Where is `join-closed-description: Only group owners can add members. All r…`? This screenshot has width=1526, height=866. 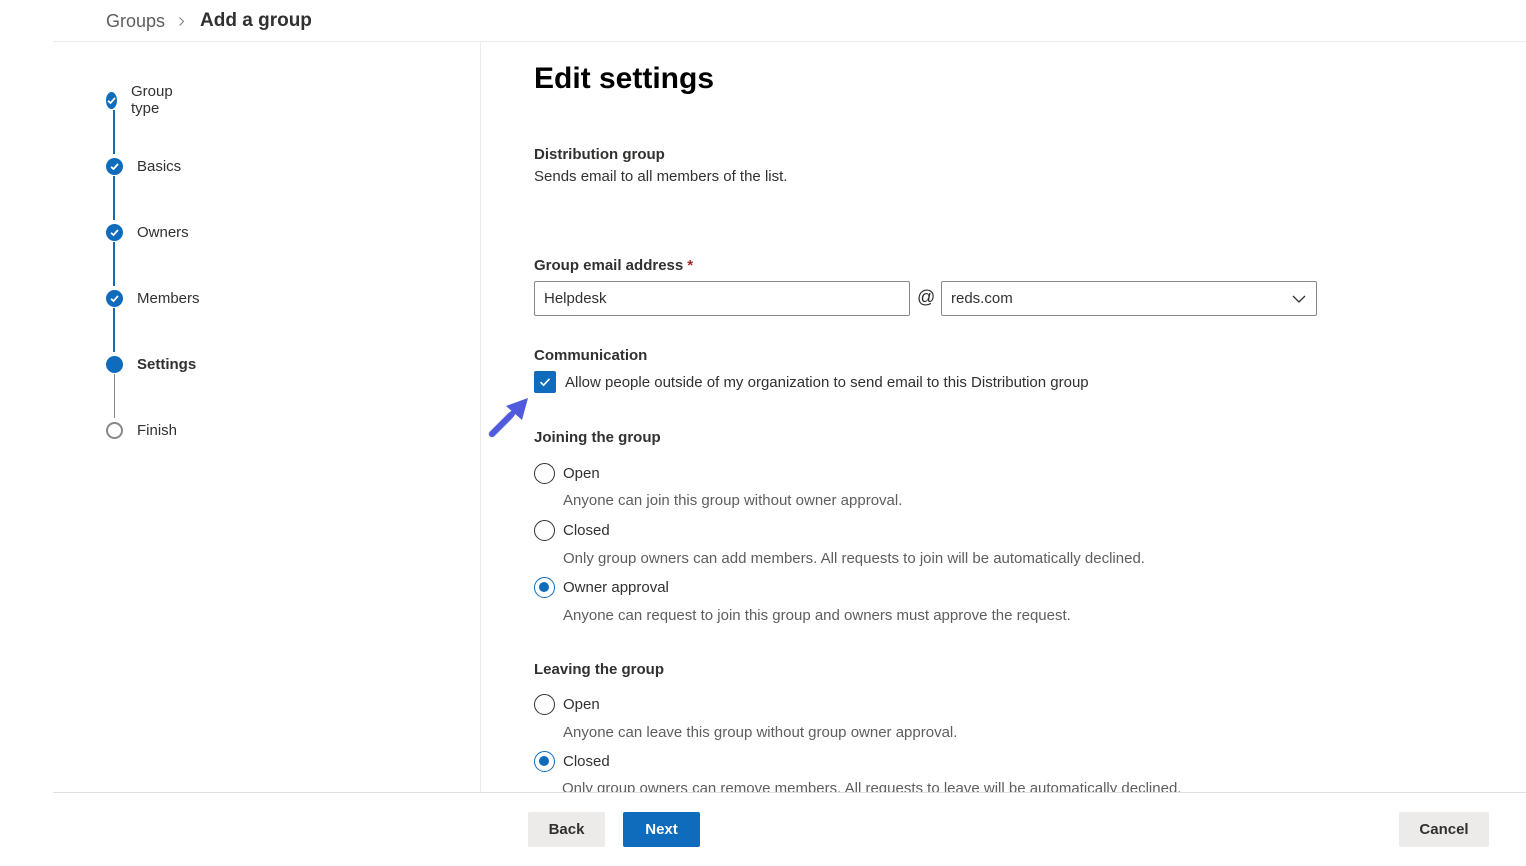
join-closed-description: Only group owners can add members. All r… is located at coordinates (854, 558).